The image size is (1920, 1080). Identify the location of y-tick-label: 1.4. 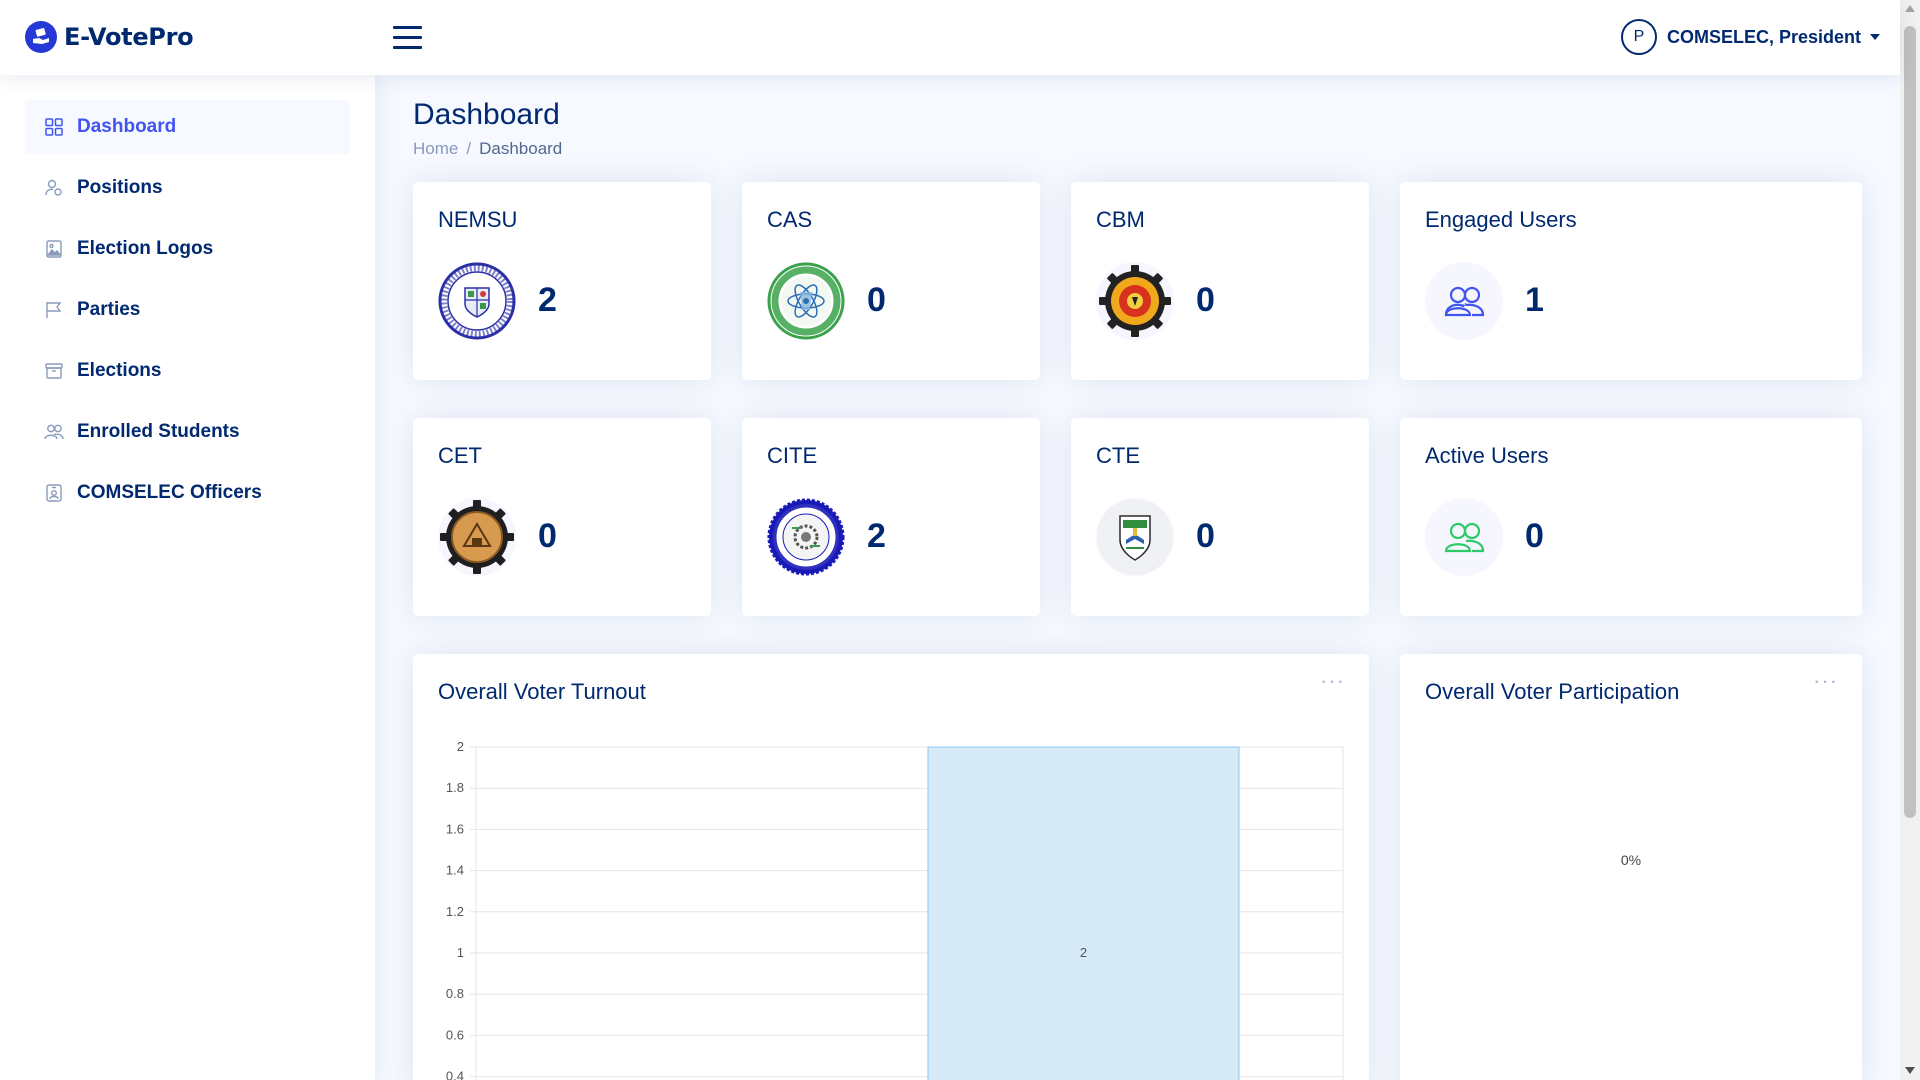
(455, 870).